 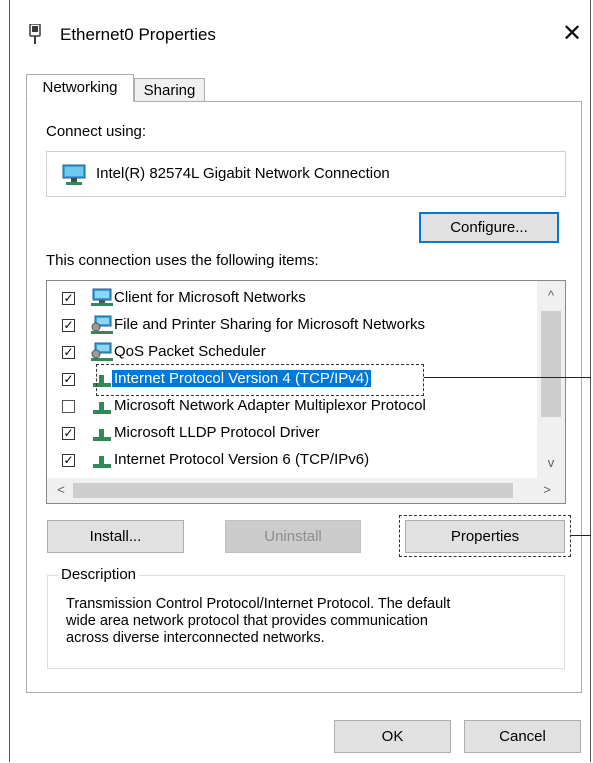 I want to click on item-checkbox, so click(x=68, y=406).